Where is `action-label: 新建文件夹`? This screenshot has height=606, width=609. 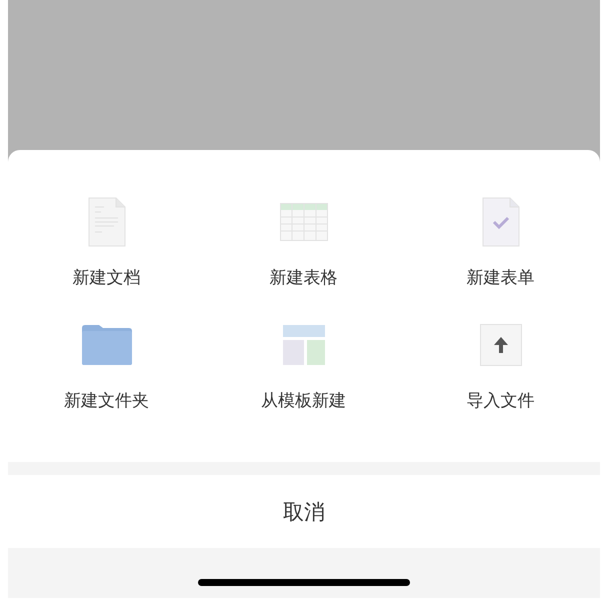 action-label: 新建文件夹 is located at coordinates (106, 401).